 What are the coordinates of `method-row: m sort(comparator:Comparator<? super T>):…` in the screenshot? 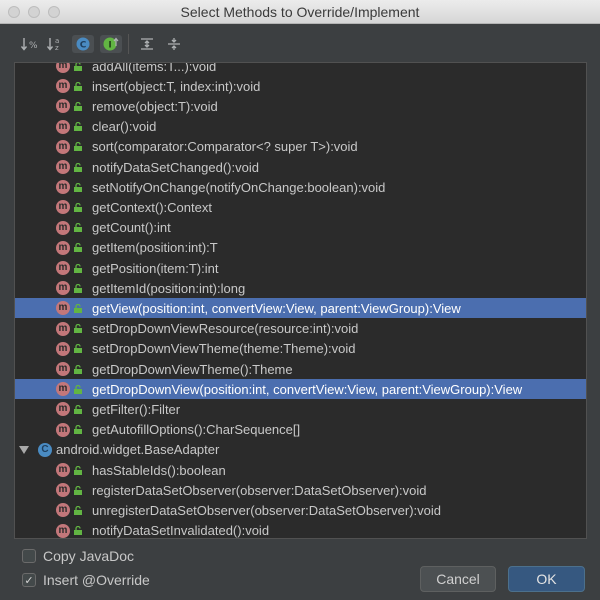 It's located at (300, 147).